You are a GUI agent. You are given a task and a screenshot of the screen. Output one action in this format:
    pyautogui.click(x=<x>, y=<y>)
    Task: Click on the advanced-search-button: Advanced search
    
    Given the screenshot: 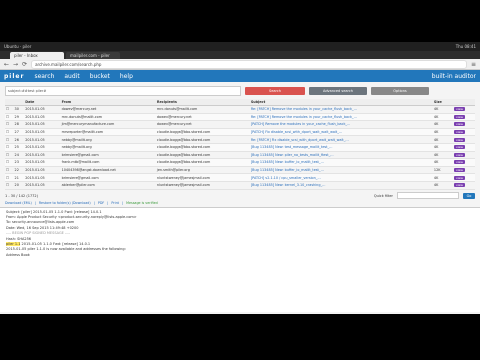 What is the action you would take?
    pyautogui.click(x=338, y=91)
    